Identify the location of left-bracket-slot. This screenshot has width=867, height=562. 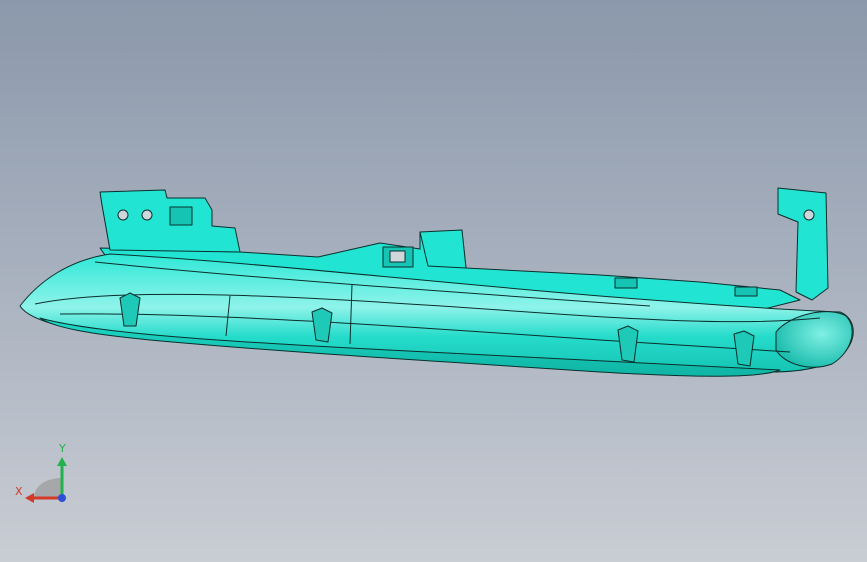
(181, 216).